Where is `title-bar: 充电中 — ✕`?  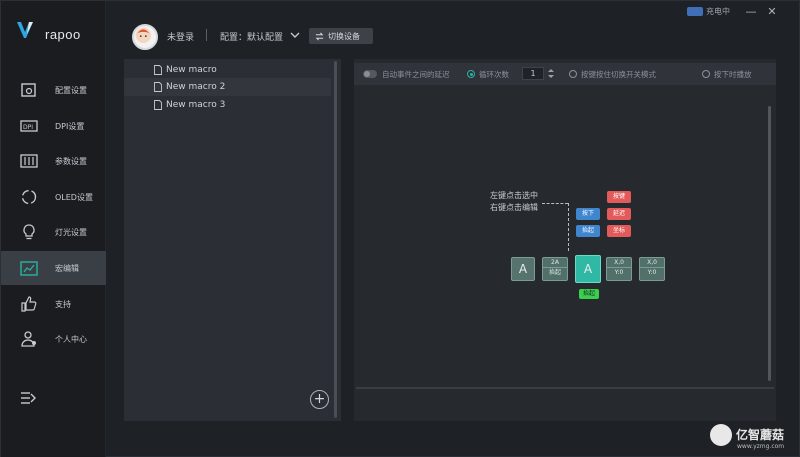 title-bar: 充电中 — ✕ is located at coordinates (400, 14).